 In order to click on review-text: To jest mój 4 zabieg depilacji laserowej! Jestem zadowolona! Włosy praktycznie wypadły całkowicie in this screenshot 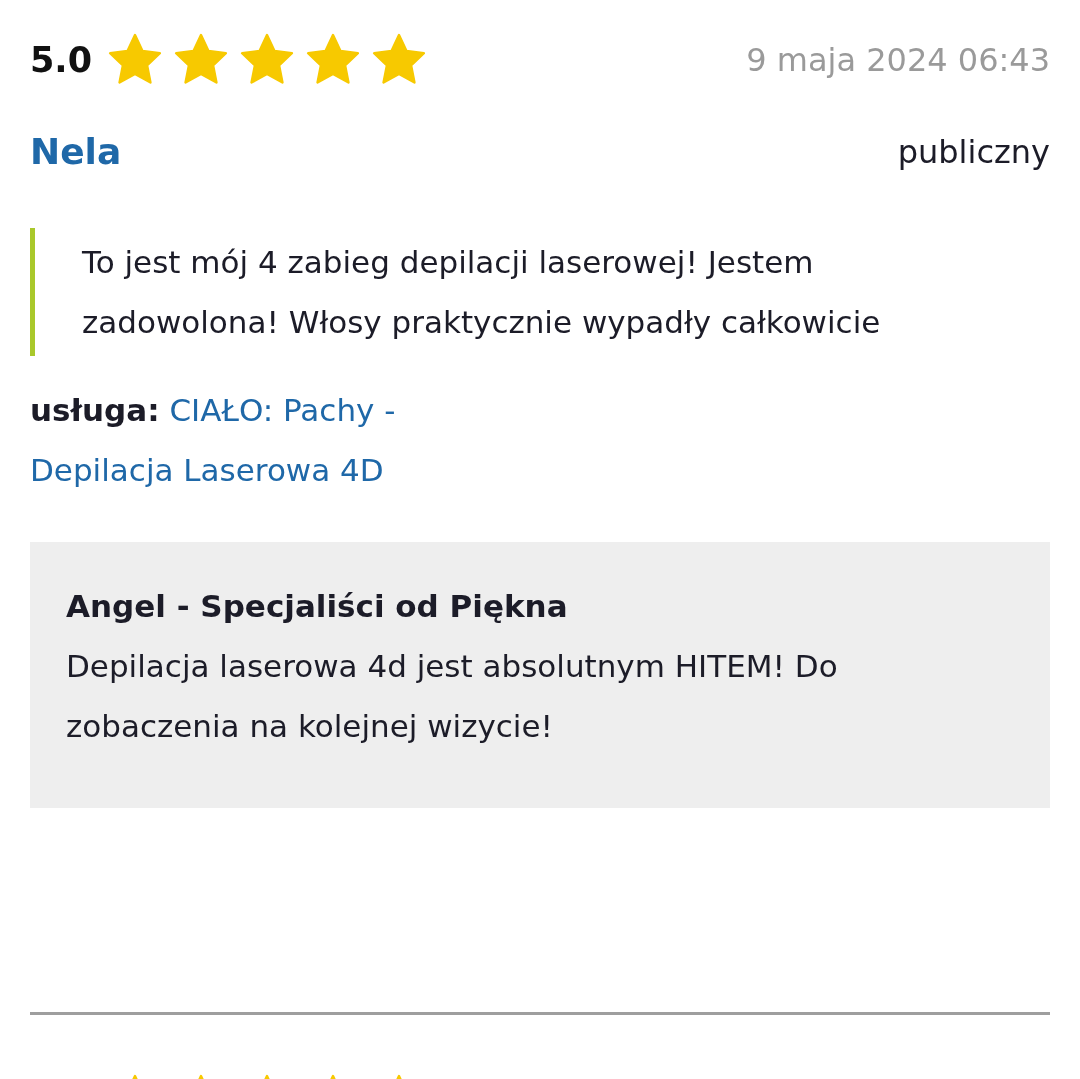, I will do `click(482, 292)`.